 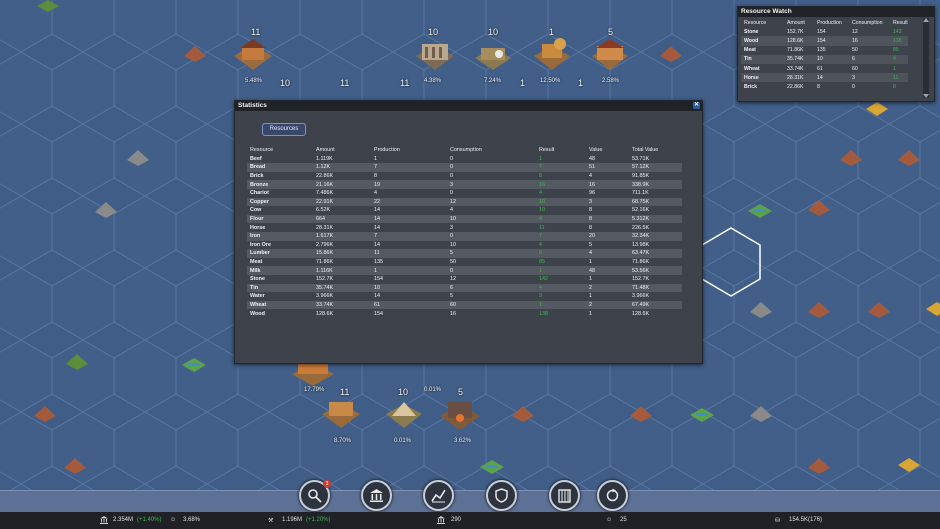 I want to click on table-row: Meat 71.86K 135 50 85, so click(x=824, y=50).